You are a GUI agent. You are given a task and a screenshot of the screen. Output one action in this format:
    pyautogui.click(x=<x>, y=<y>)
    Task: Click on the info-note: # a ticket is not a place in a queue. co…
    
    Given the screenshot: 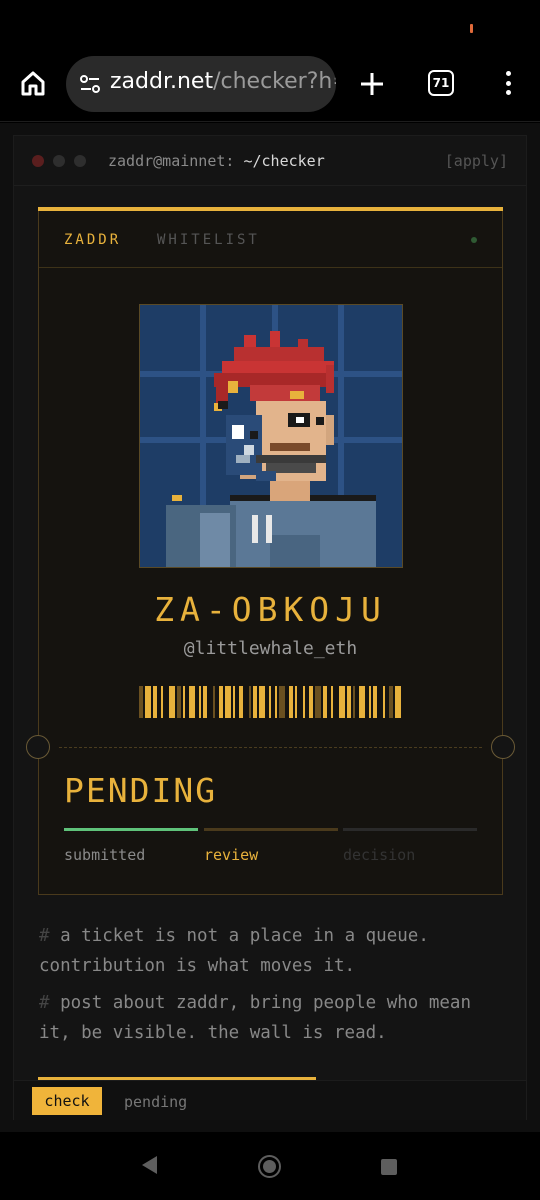 What is the action you would take?
    pyautogui.click(x=274, y=951)
    